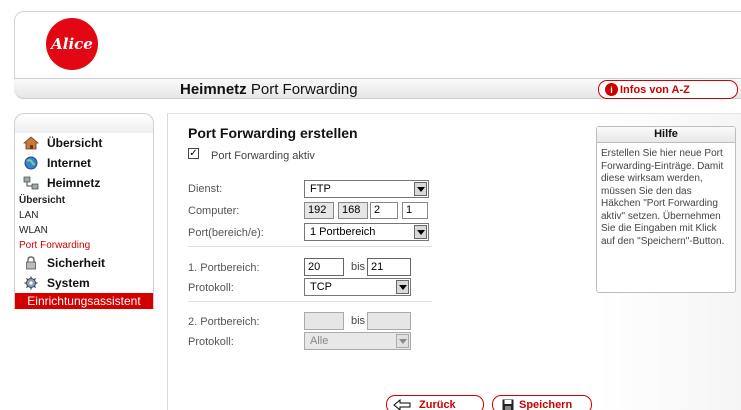 Image resolution: width=741 pixels, height=410 pixels. Describe the element at coordinates (226, 233) in the screenshot. I see `port-range-label: Port(bereich/e):` at that location.